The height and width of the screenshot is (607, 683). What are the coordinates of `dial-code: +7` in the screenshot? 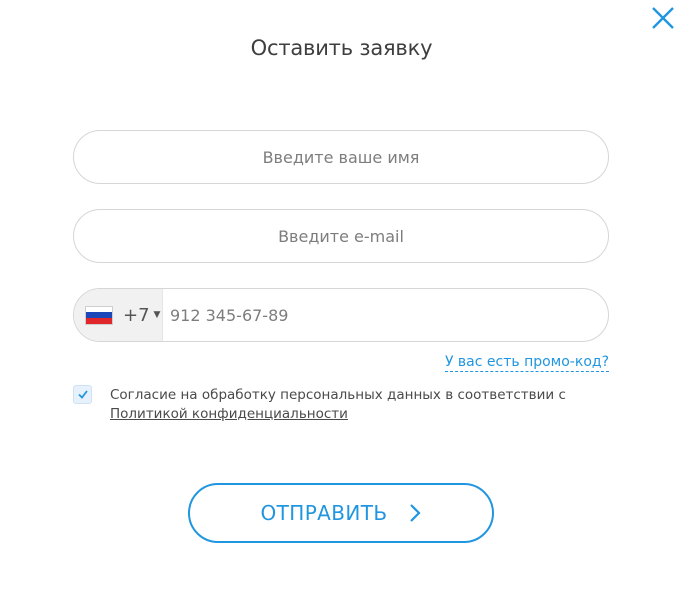 It's located at (136, 315).